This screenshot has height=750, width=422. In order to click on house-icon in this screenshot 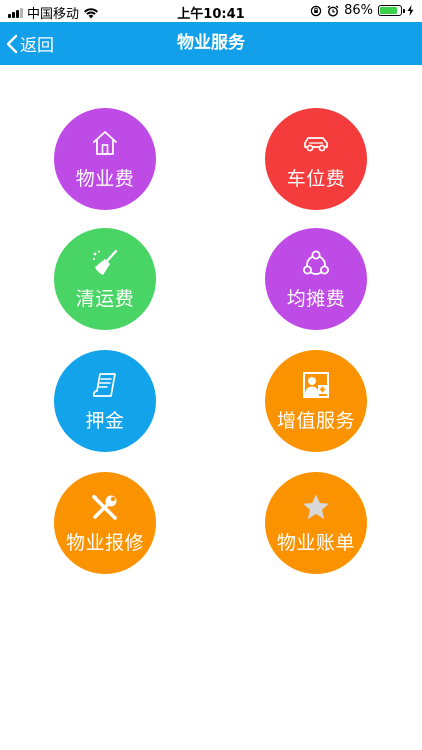, I will do `click(105, 142)`.